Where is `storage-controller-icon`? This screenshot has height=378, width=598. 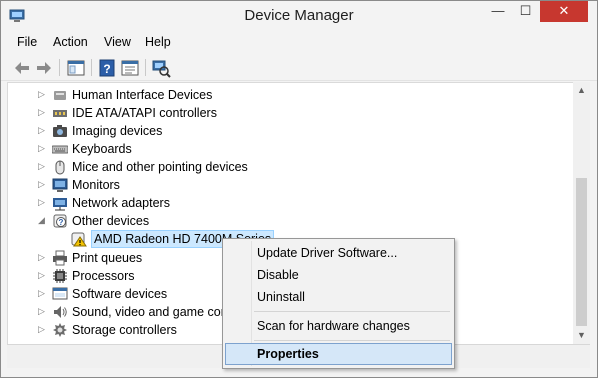
storage-controller-icon is located at coordinates (60, 330).